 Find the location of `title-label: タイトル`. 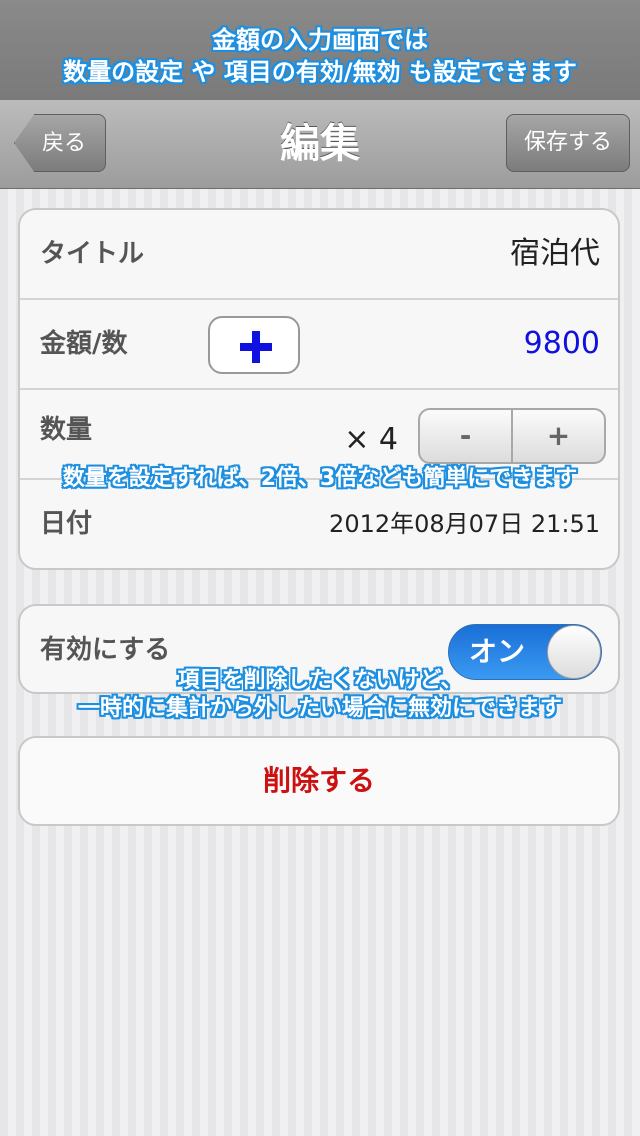

title-label: タイトル is located at coordinates (92, 254).